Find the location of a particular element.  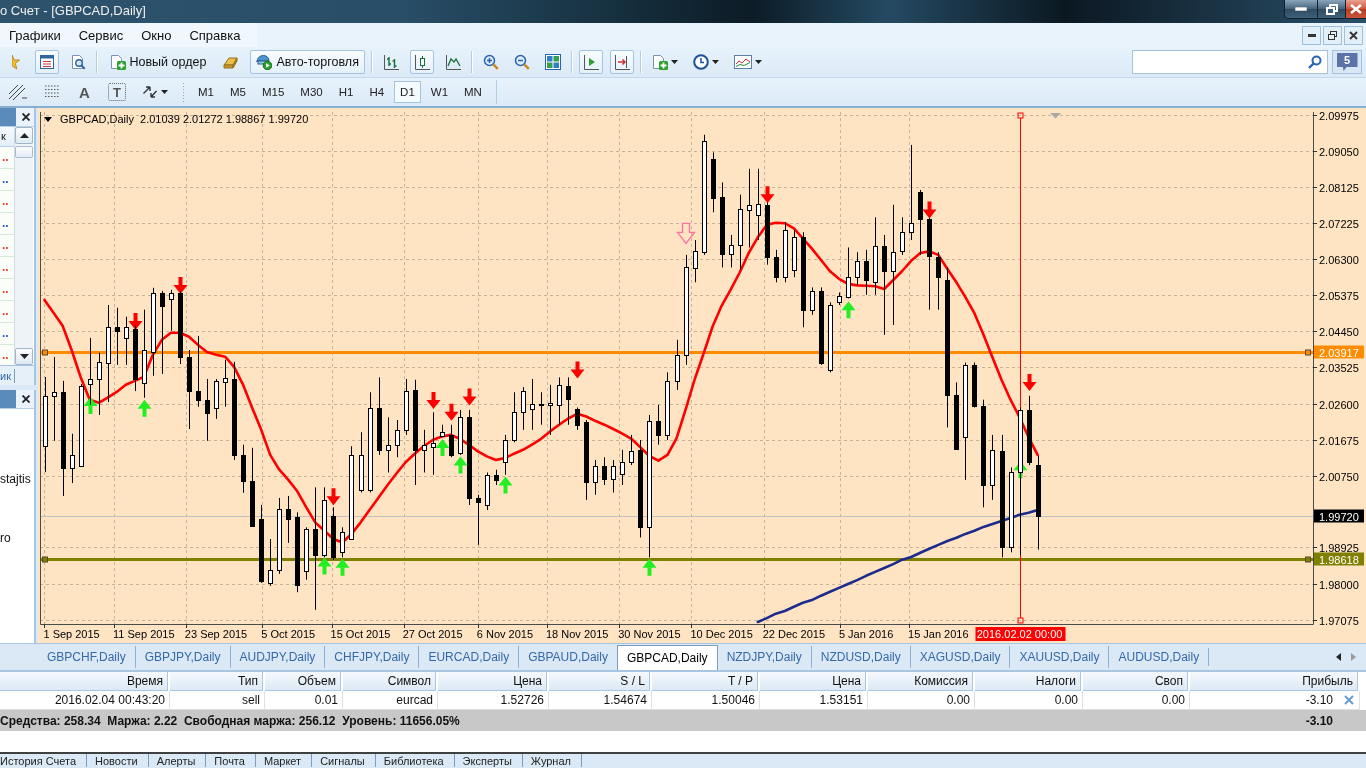

chart-tab: XAGUSD,Daily is located at coordinates (959, 657).